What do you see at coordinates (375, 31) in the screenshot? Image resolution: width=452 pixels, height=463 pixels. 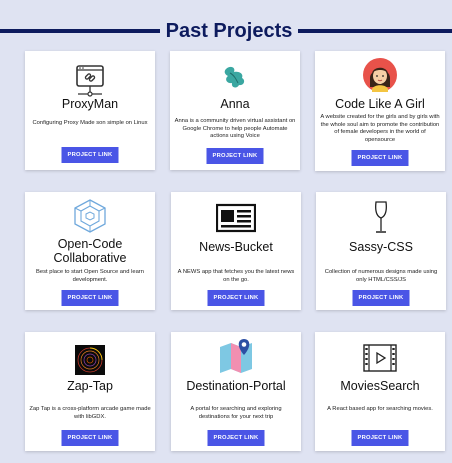 I see `header-divider-right` at bounding box center [375, 31].